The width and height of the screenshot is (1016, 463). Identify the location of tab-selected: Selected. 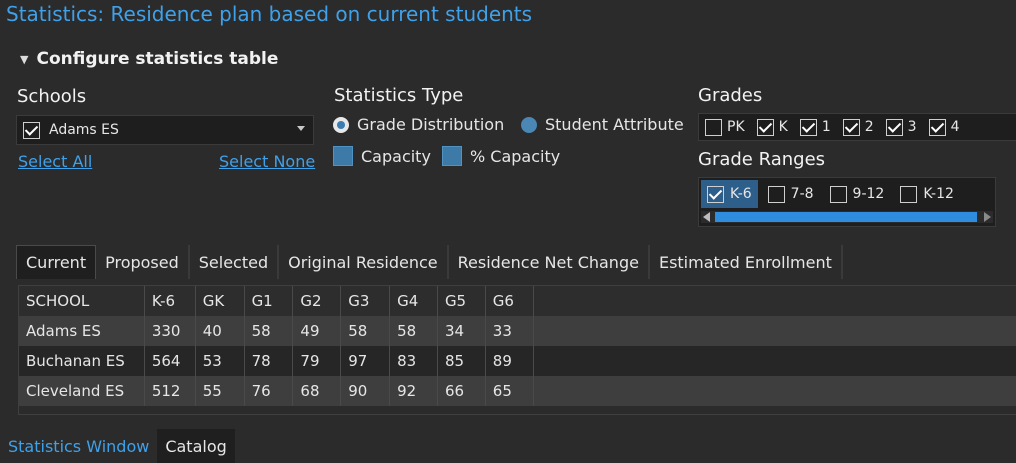
(234, 262).